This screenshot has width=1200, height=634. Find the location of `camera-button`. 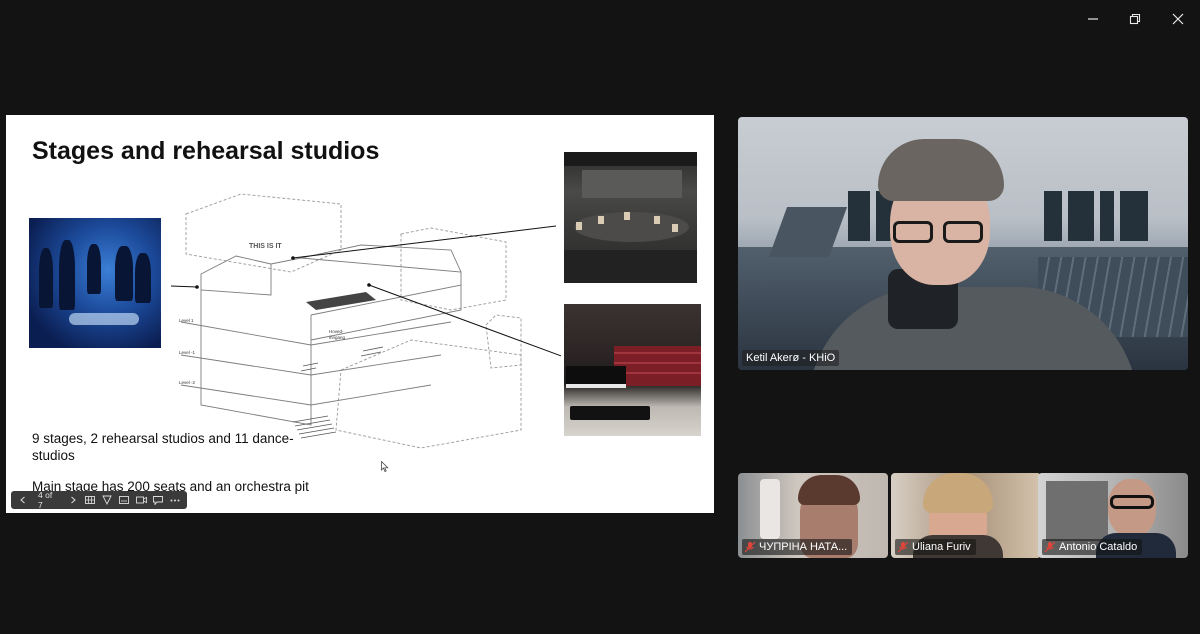

camera-button is located at coordinates (141, 500).